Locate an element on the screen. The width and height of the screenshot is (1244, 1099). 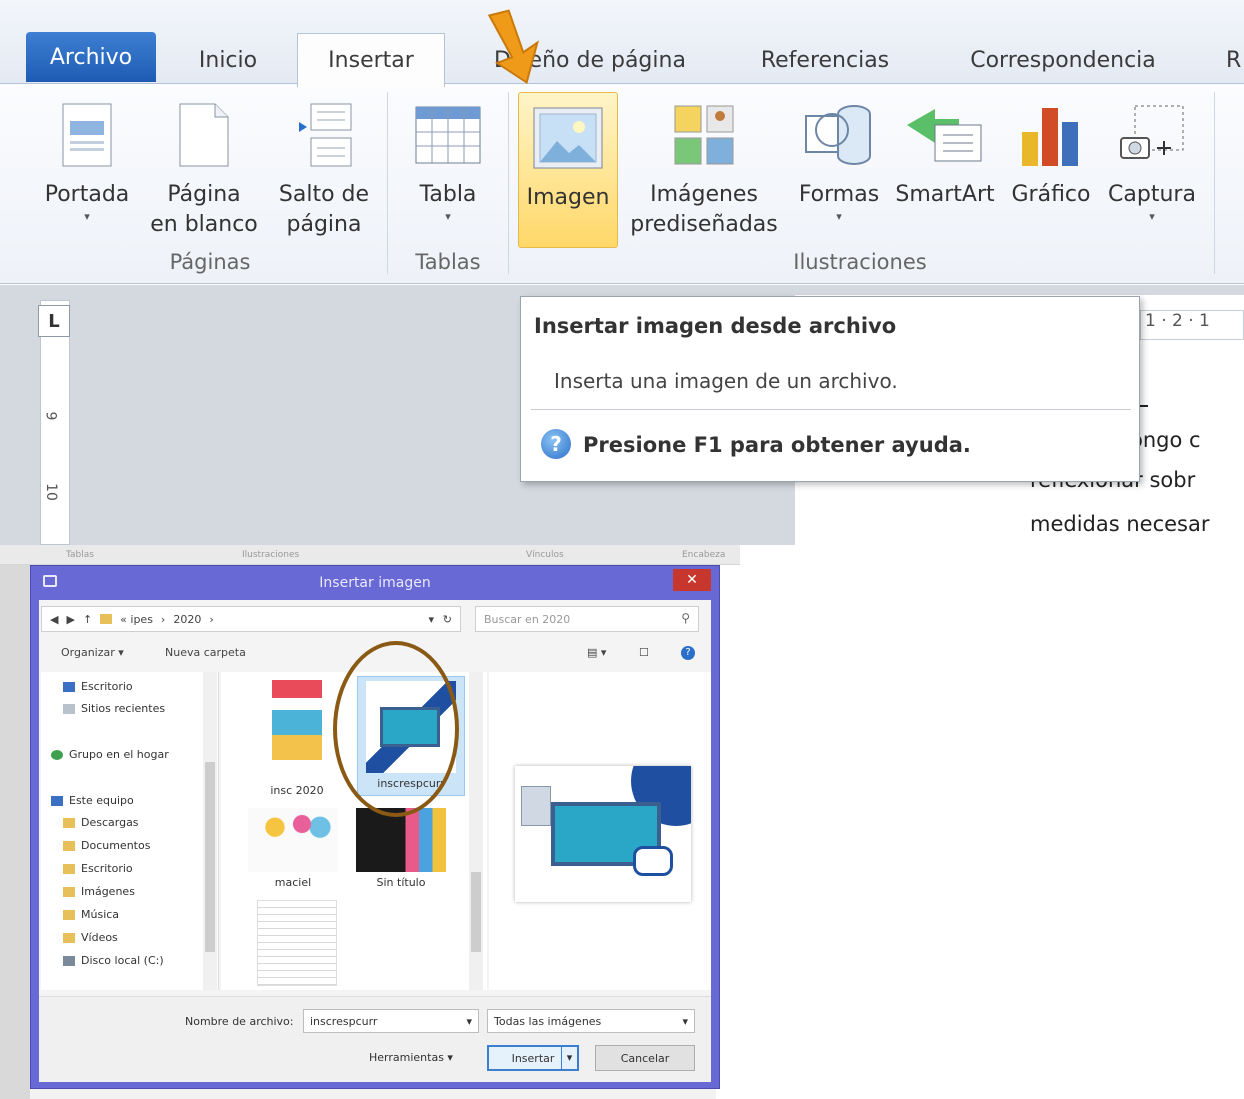
search-icon: ⚲ is located at coordinates (685, 618).